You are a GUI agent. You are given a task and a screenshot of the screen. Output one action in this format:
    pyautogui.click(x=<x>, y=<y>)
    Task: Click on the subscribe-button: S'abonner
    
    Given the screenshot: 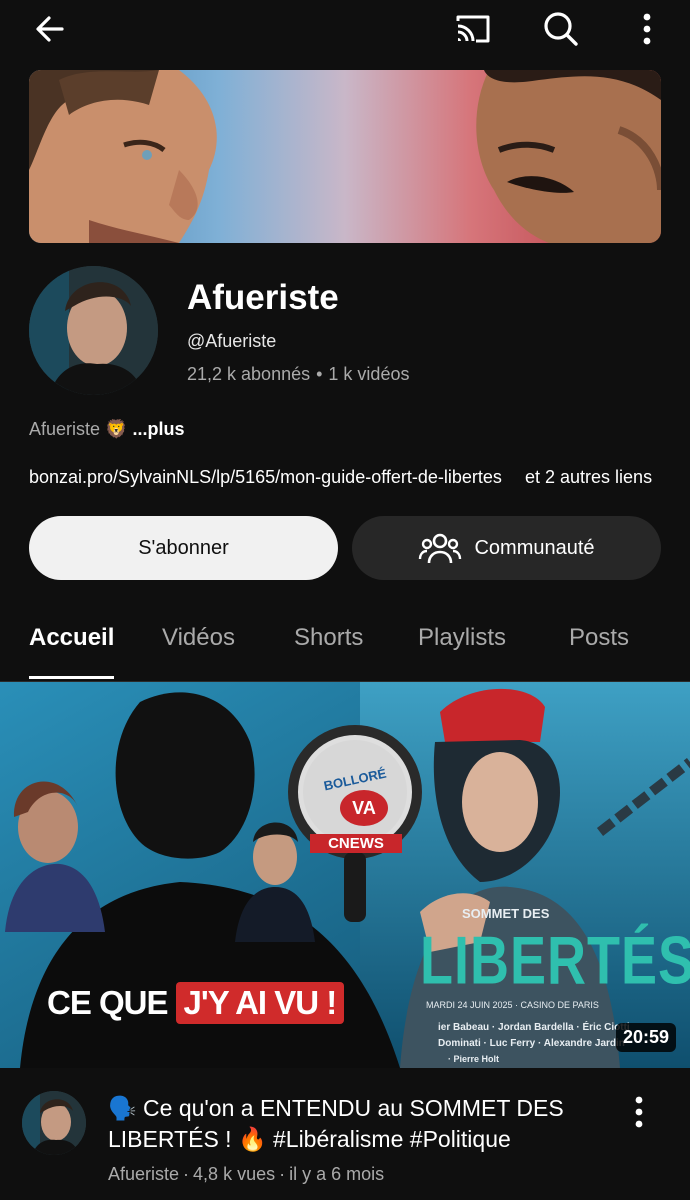 What is the action you would take?
    pyautogui.click(x=183, y=548)
    